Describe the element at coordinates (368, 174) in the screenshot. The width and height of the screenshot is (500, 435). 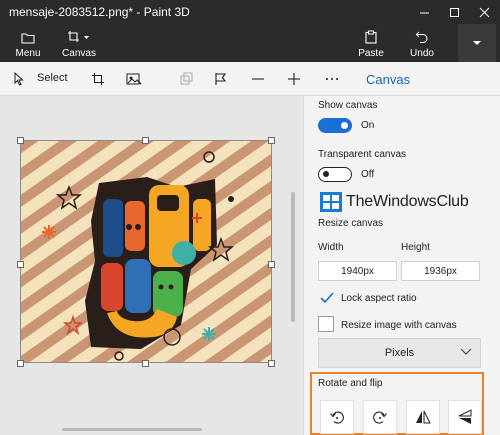
I see `transparent-canvas-state: Off` at that location.